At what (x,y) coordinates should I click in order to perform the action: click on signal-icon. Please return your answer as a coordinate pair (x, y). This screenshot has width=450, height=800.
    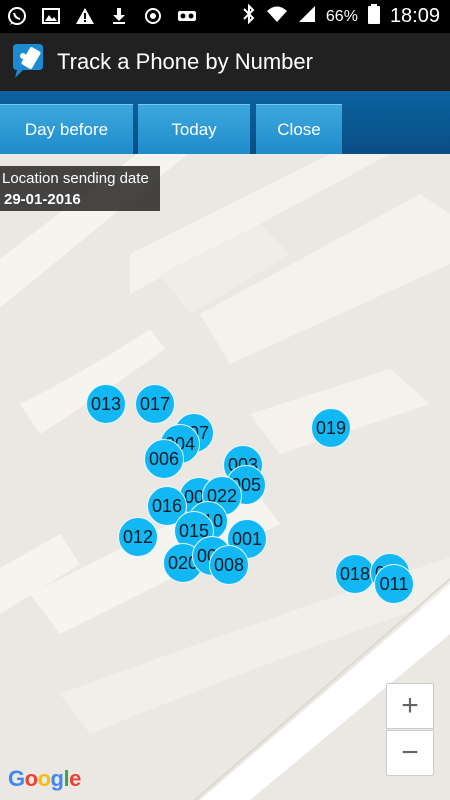
    Looking at the image, I should click on (307, 16).